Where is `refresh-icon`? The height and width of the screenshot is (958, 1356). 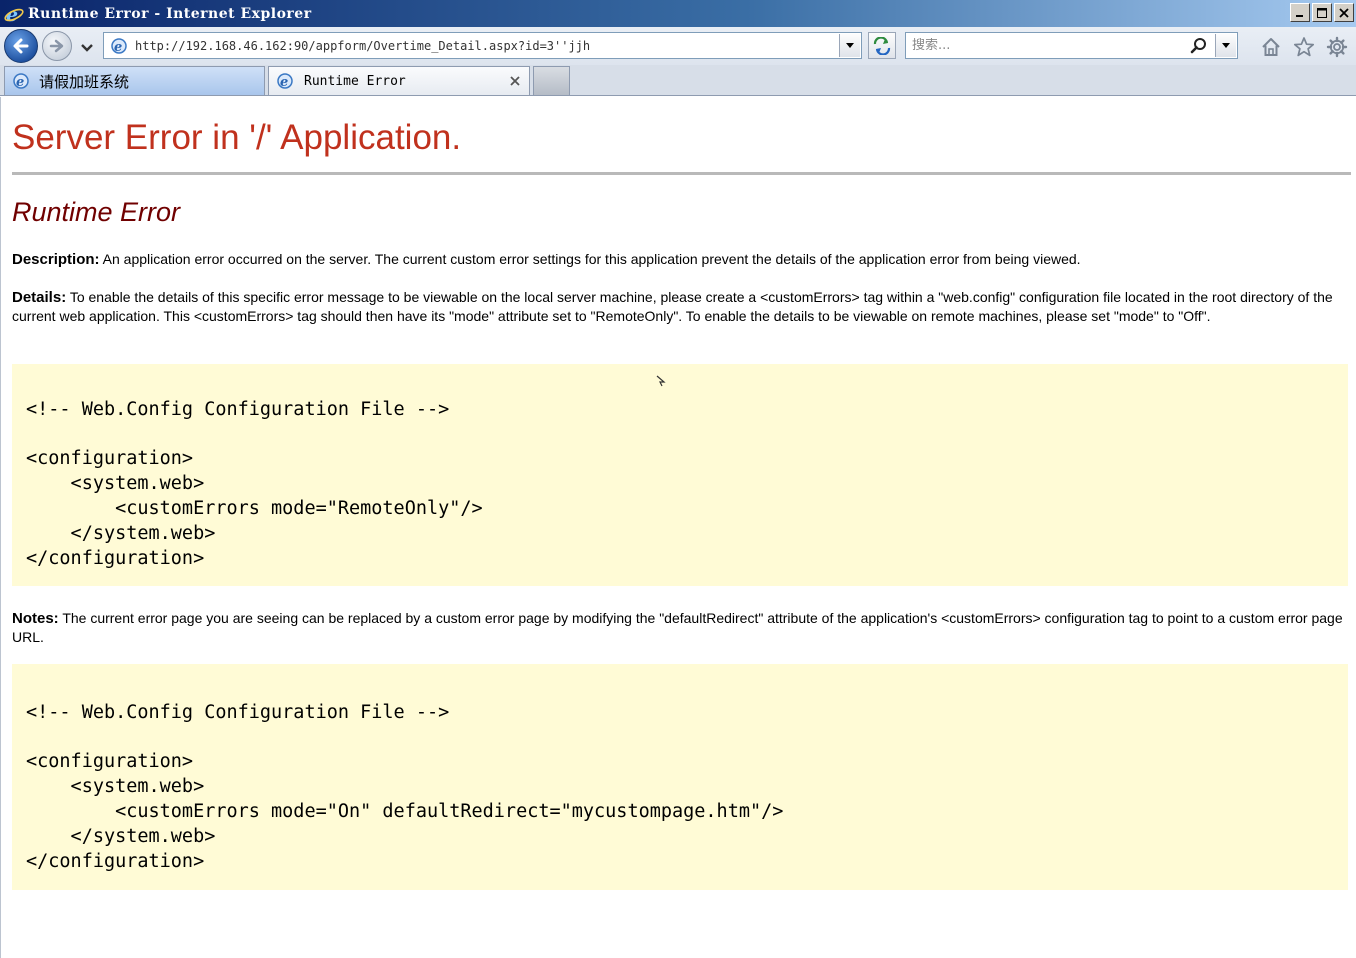 refresh-icon is located at coordinates (882, 45).